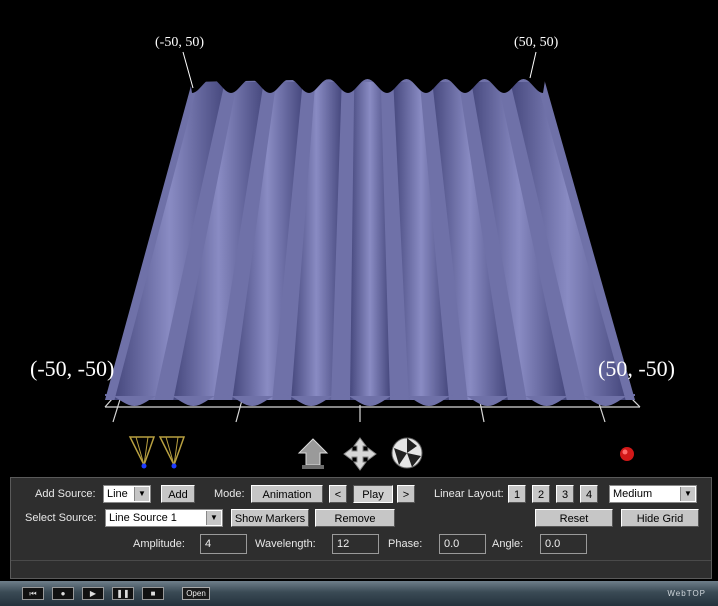 The height and width of the screenshot is (606, 718). Describe the element at coordinates (469, 494) in the screenshot. I see `linear-layout-label: Linear Layout:` at that location.